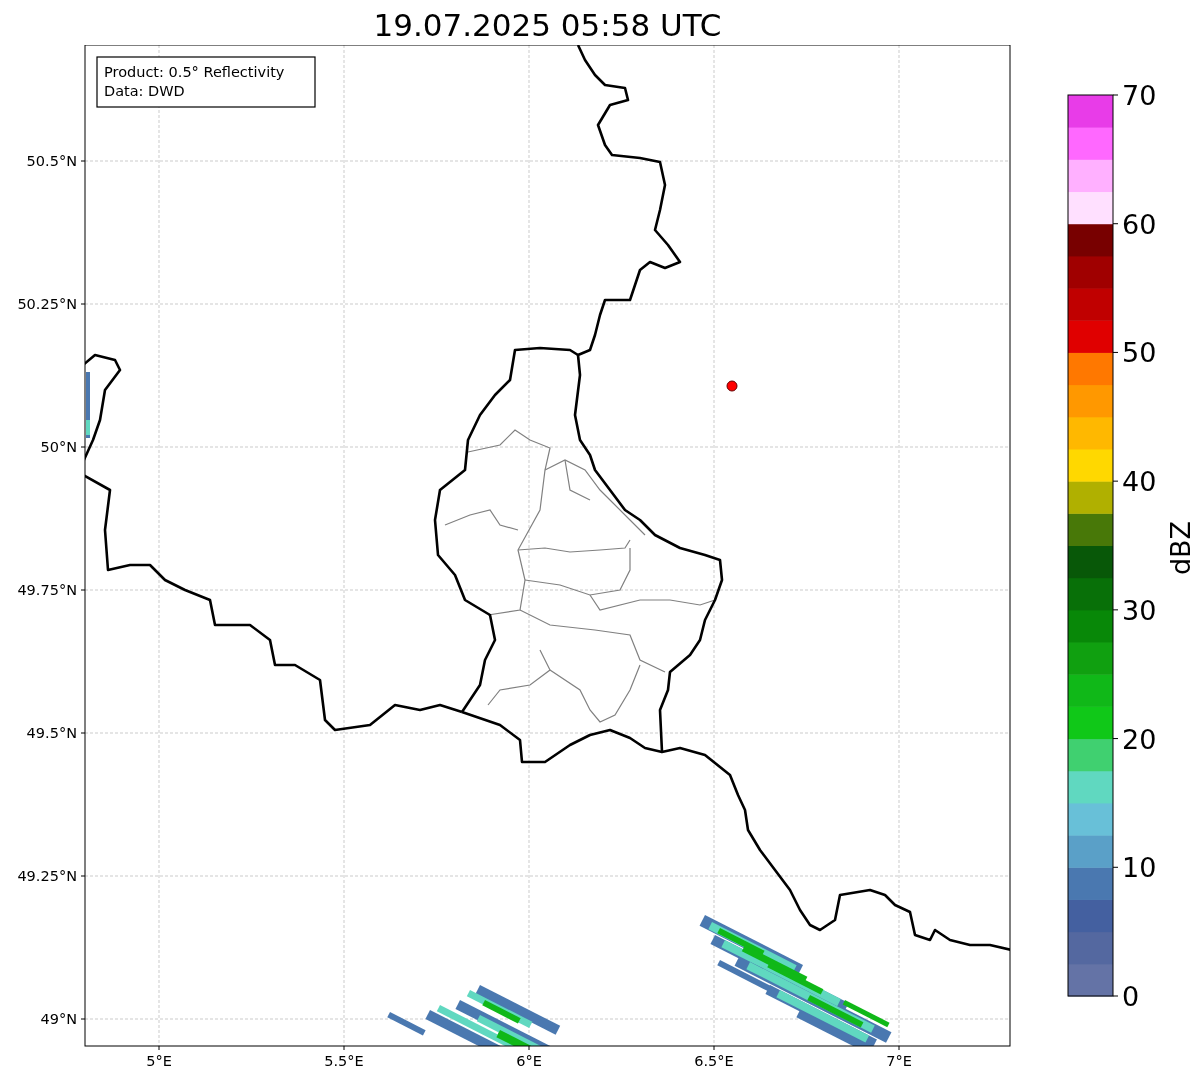  I want to click on colorbar-tick-label: 0, so click(1131, 996).